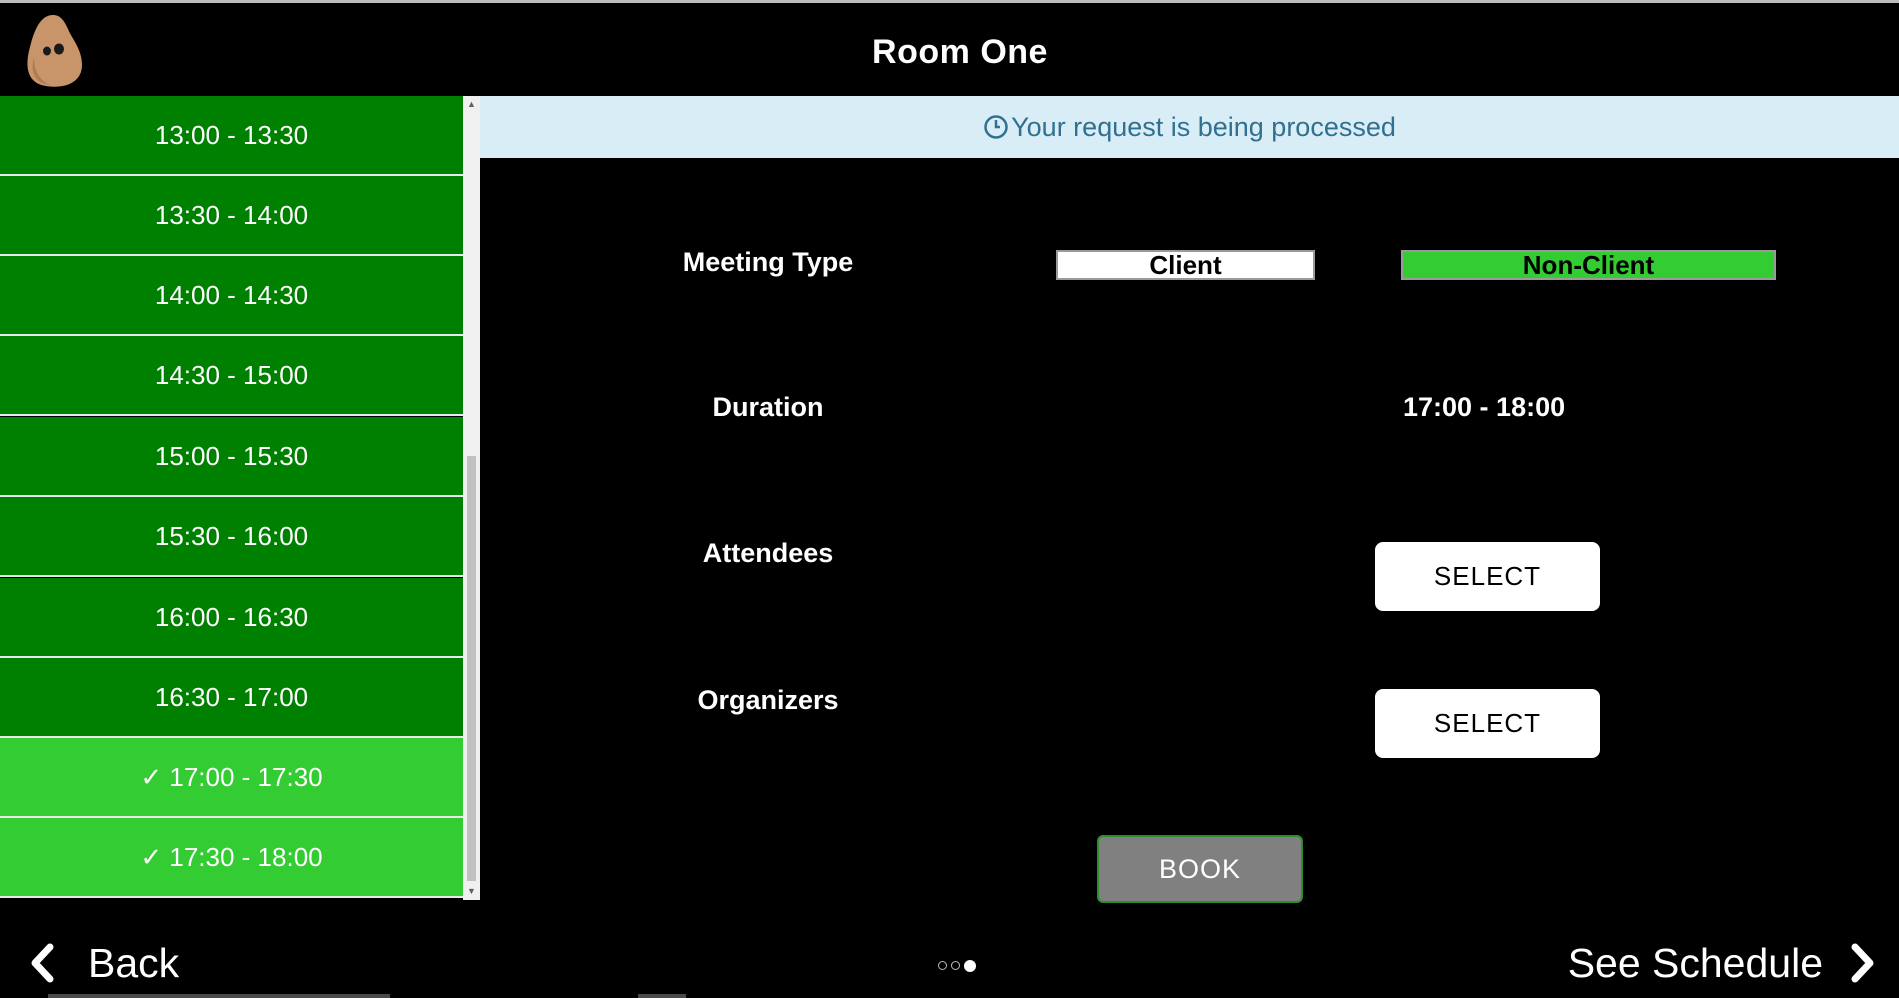 This screenshot has width=1899, height=998. Describe the element at coordinates (231, 457) in the screenshot. I see `time-slot: 15:00 - 15:30` at that location.